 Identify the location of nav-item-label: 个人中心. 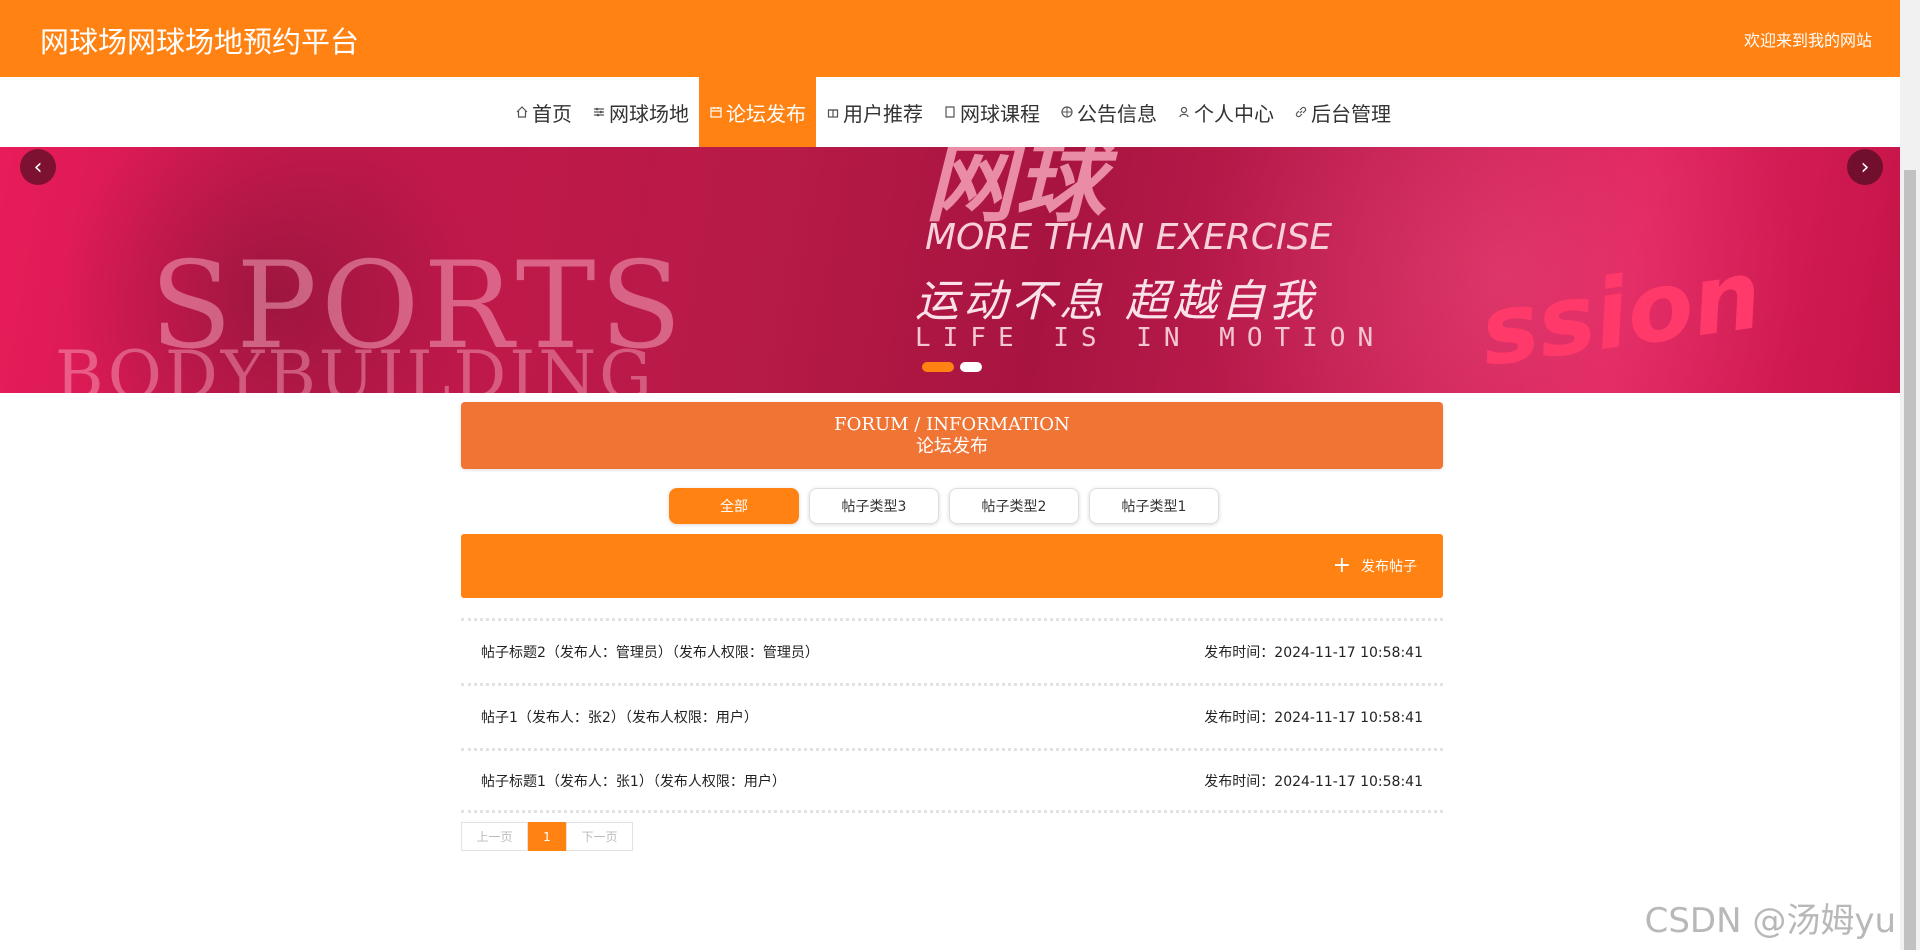
(1234, 113).